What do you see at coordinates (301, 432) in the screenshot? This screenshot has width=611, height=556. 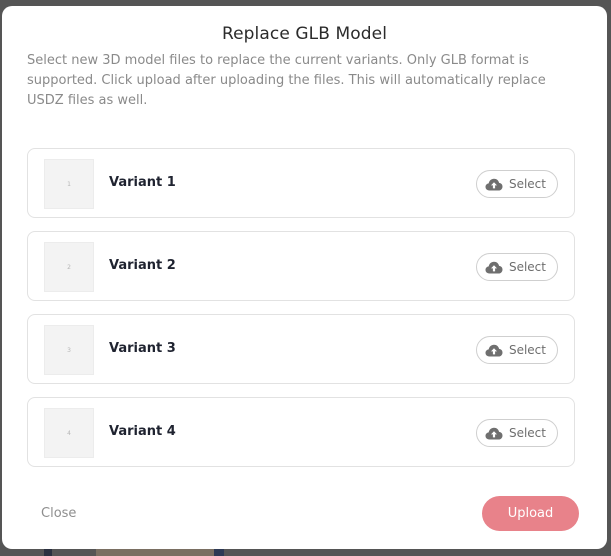 I see `variant-card: 4 Variant 4 Select` at bounding box center [301, 432].